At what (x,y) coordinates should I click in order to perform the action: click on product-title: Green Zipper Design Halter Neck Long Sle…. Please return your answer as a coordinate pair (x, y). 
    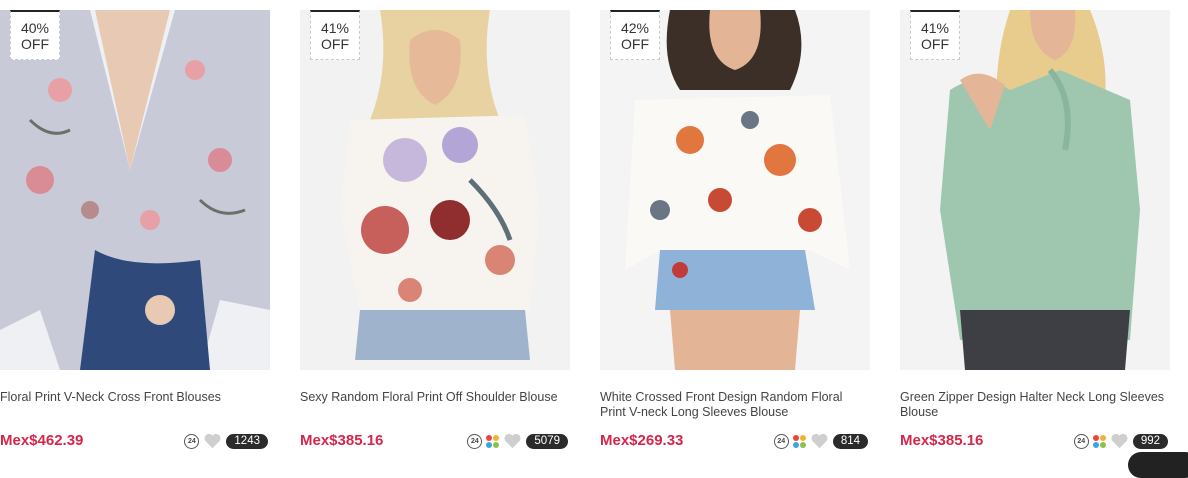
    Looking at the image, I should click on (1032, 405).